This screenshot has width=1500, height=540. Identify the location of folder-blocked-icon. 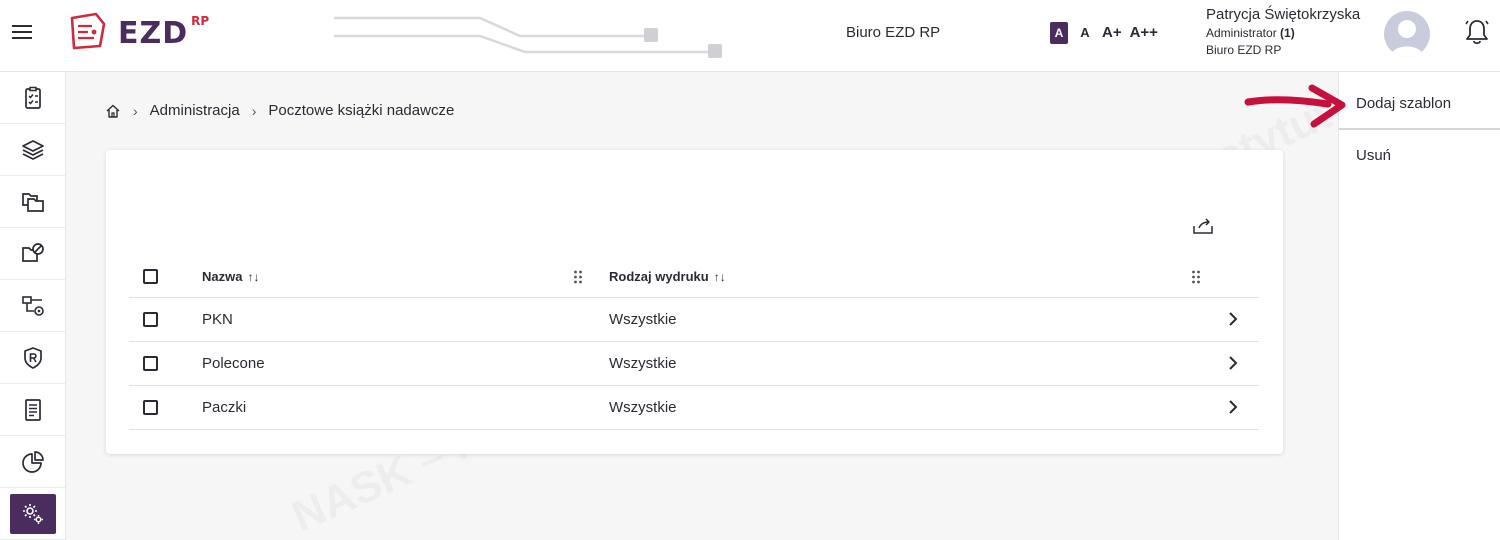
(32, 252).